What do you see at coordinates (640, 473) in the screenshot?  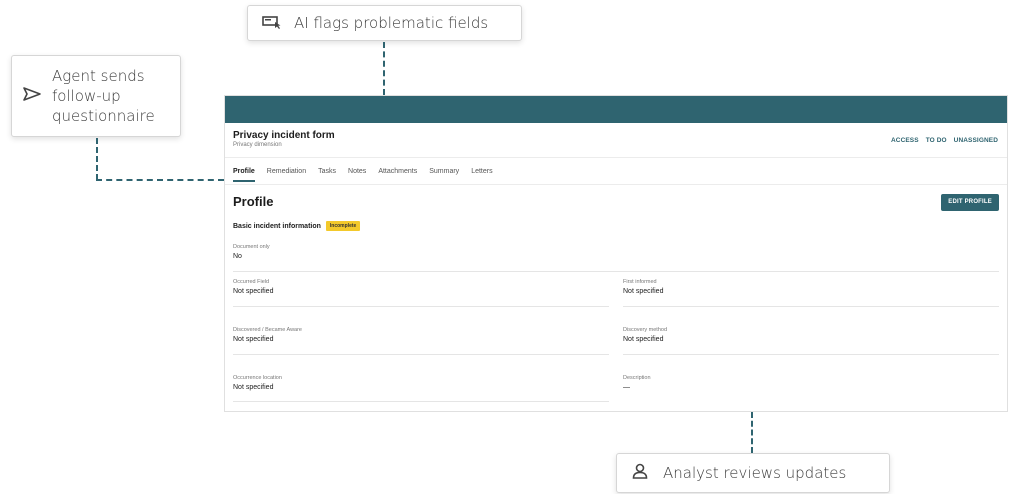 I see `person-icon` at bounding box center [640, 473].